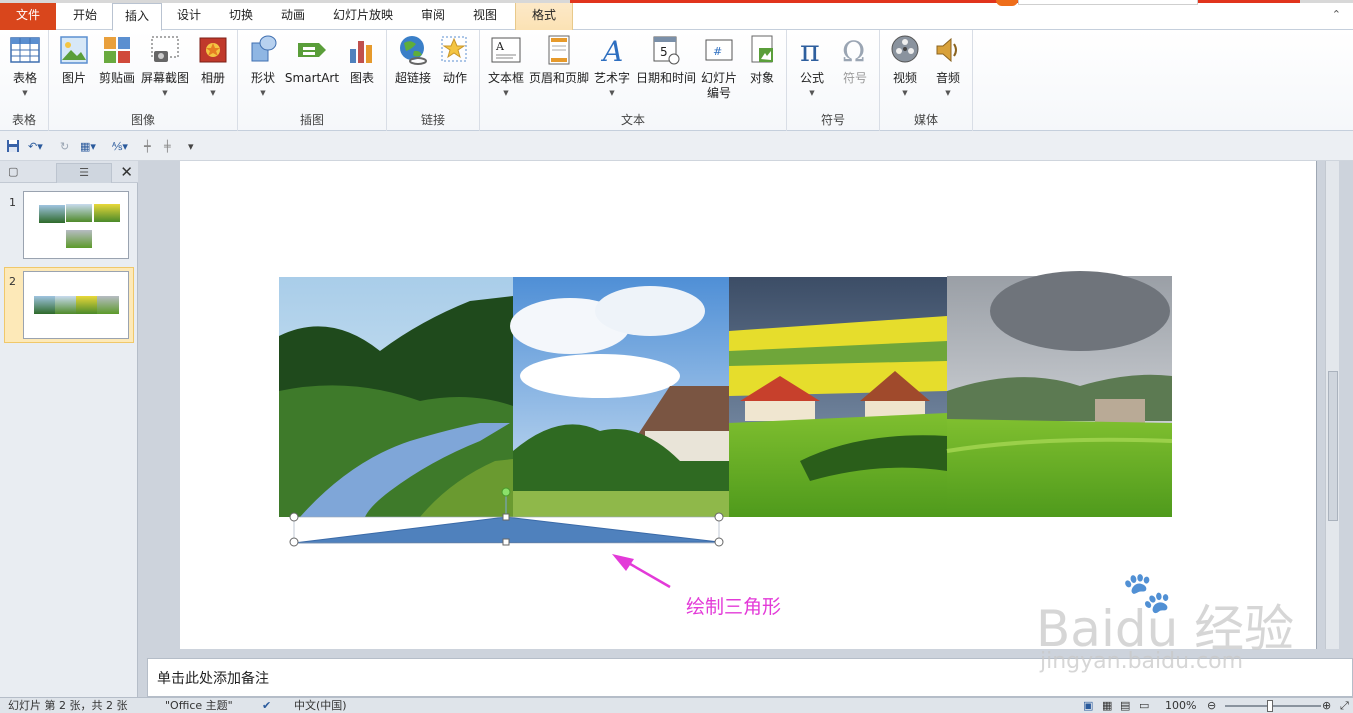 This screenshot has width=1353, height=713. What do you see at coordinates (199, 705) in the screenshot?
I see `theme-name: "Office 主题"` at bounding box center [199, 705].